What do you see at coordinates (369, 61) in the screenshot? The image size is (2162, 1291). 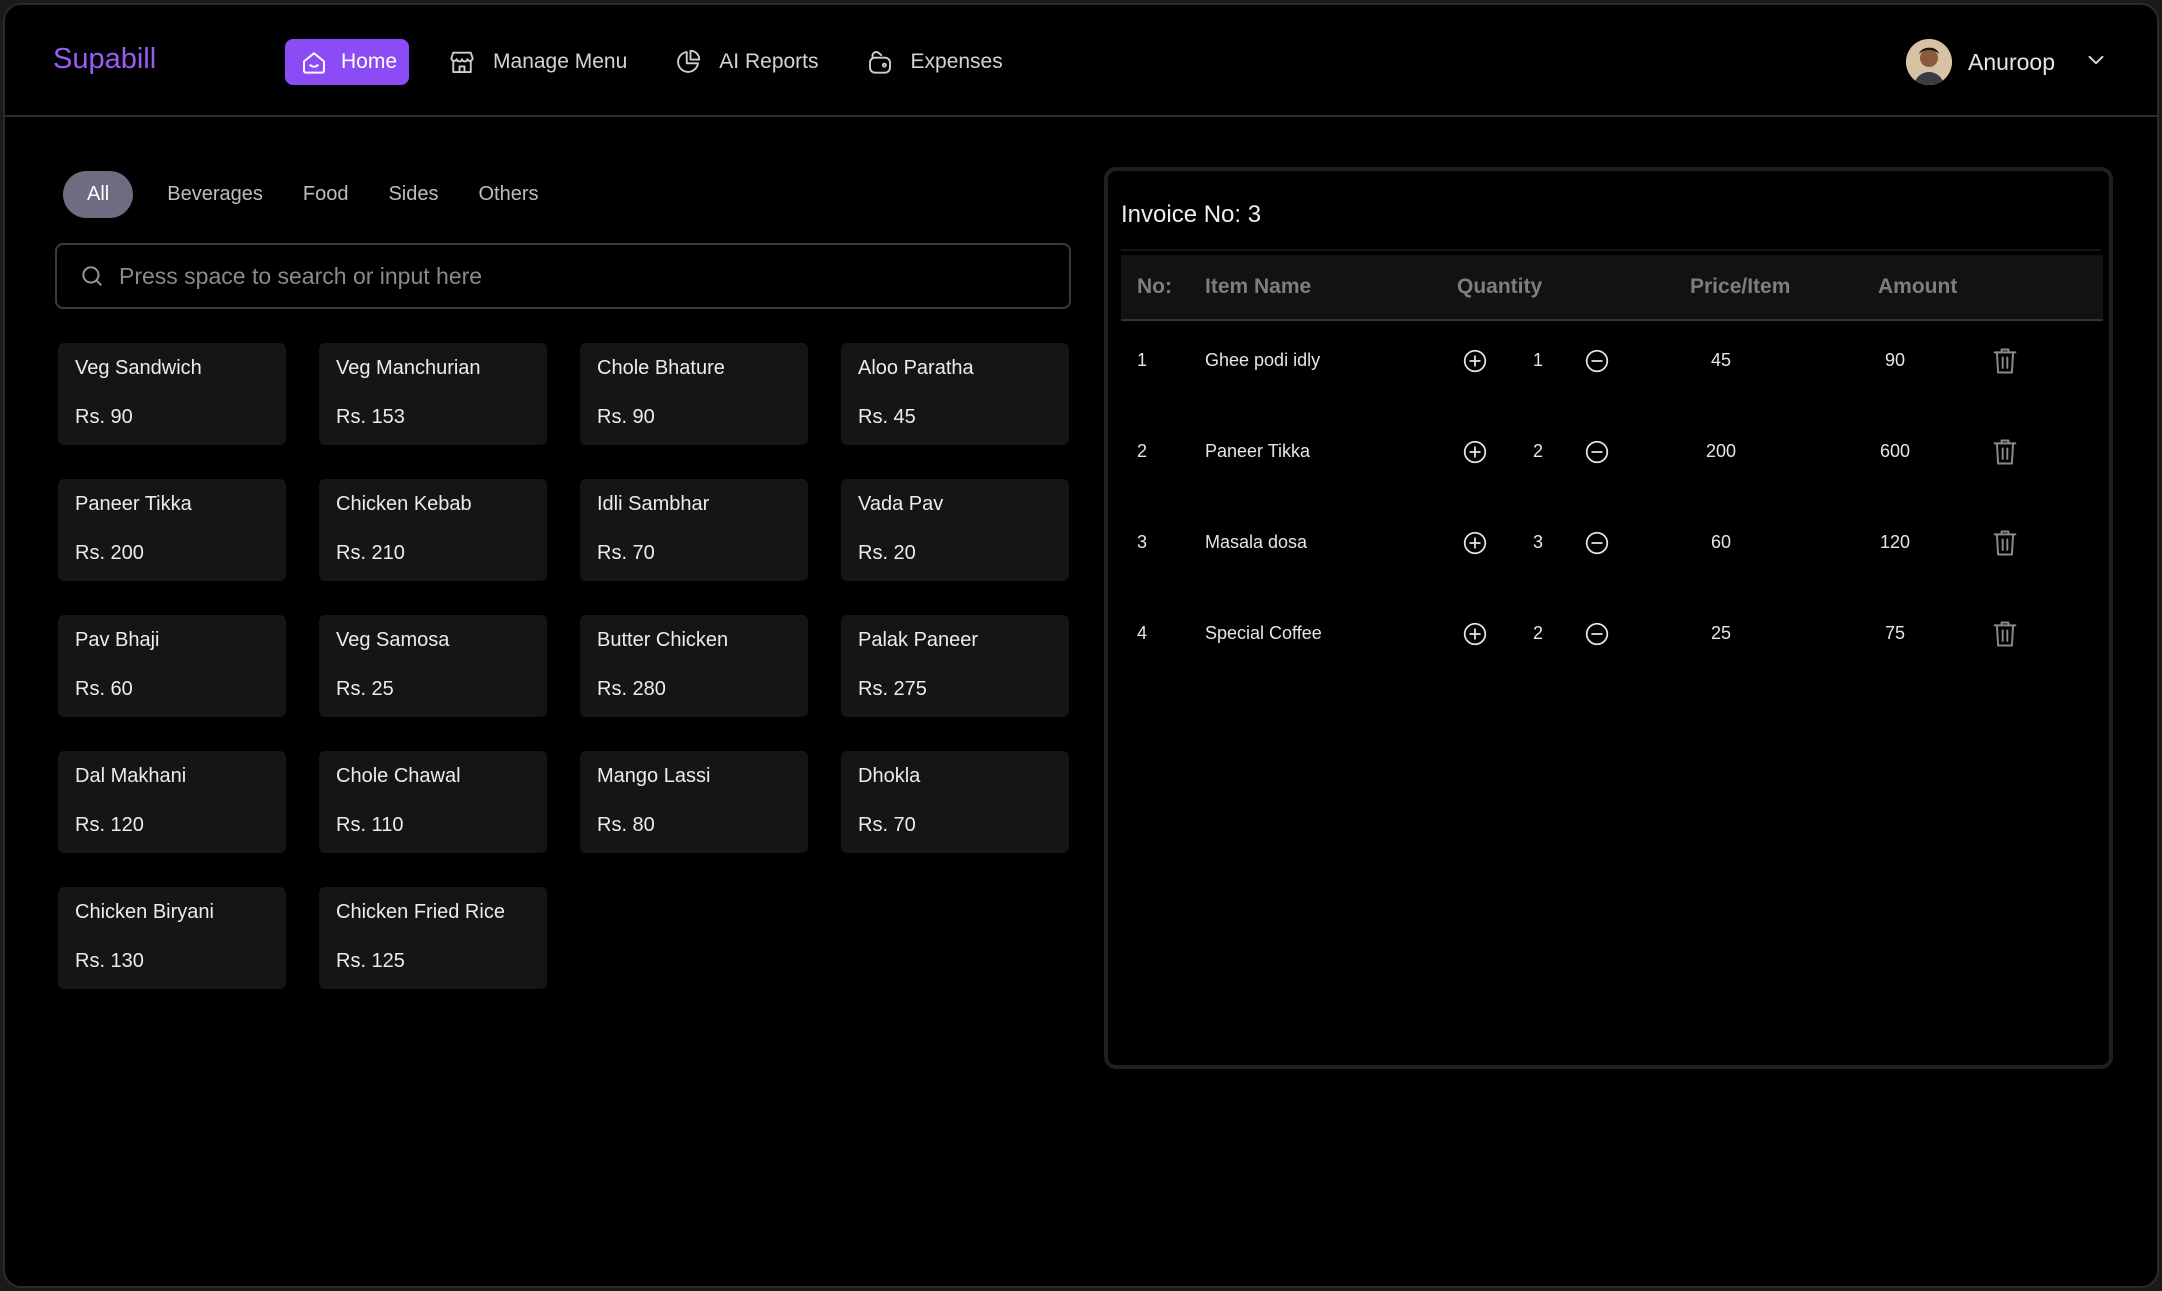 I see `nav-home-label: Home` at bounding box center [369, 61].